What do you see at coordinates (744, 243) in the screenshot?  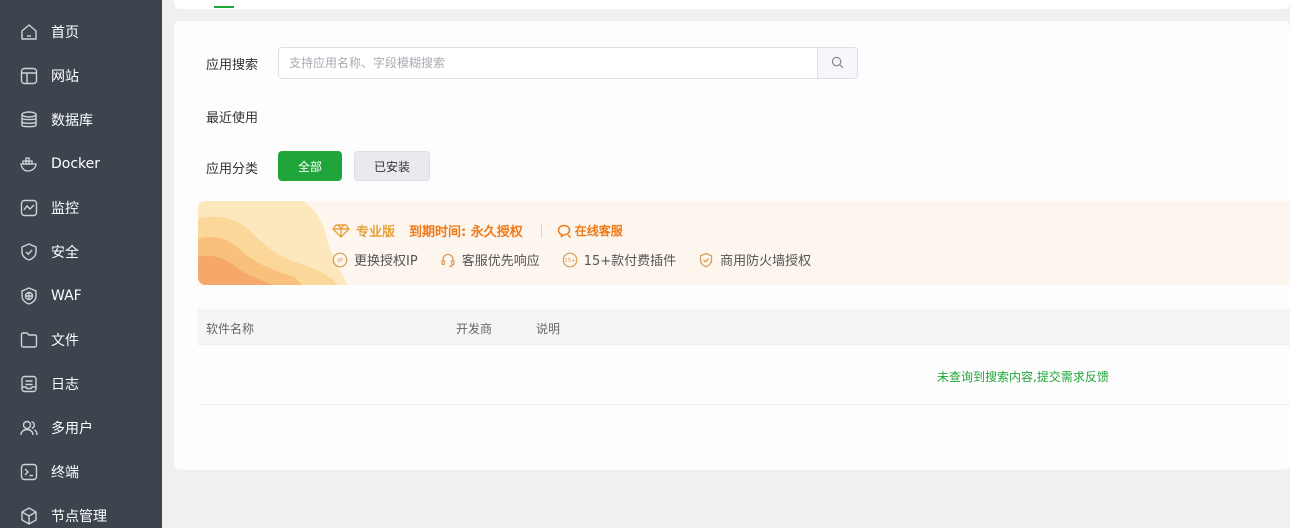 I see `pro-edition-banner: 专业版 到期时间: 永久授权 在线客服 IP 更换授权IP 客服优先响应 15+` at bounding box center [744, 243].